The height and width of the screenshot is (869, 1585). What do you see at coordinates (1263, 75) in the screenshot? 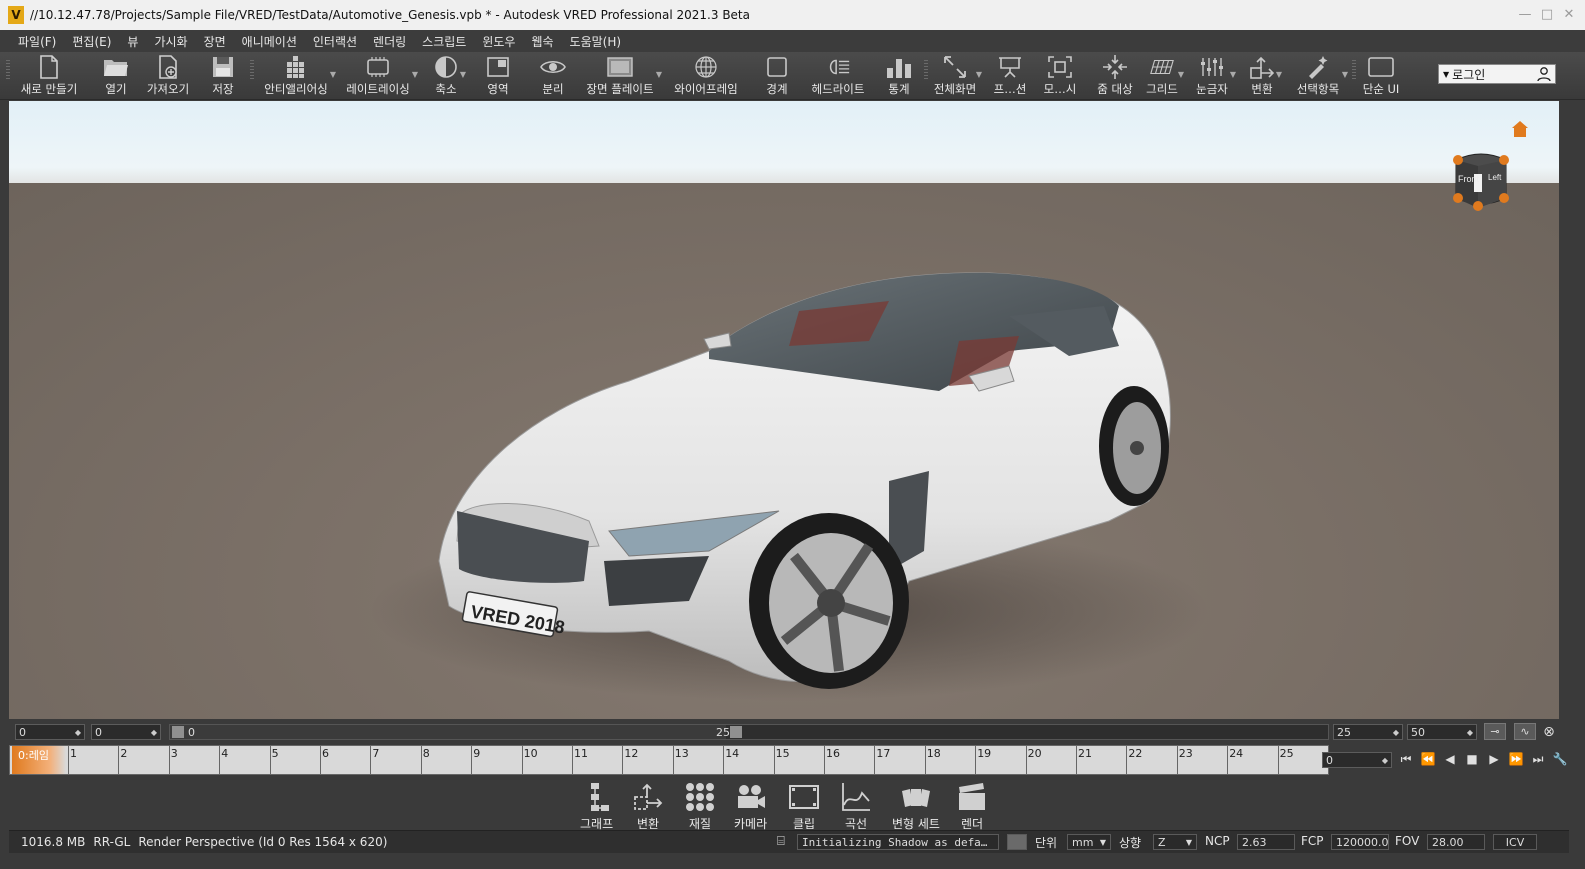
I see `transform-button: 변환 ▼` at bounding box center [1263, 75].